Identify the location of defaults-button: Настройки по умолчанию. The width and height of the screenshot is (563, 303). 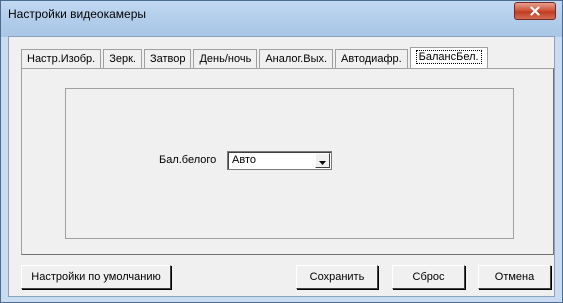
(96, 277).